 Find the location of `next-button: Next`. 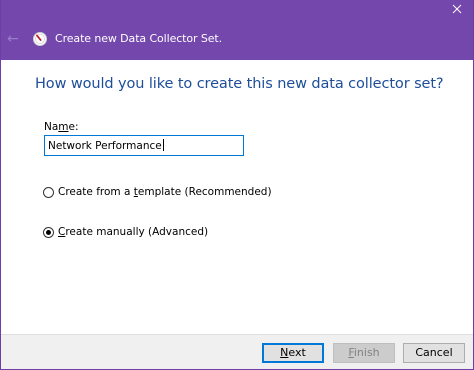

next-button: Next is located at coordinates (293, 353).